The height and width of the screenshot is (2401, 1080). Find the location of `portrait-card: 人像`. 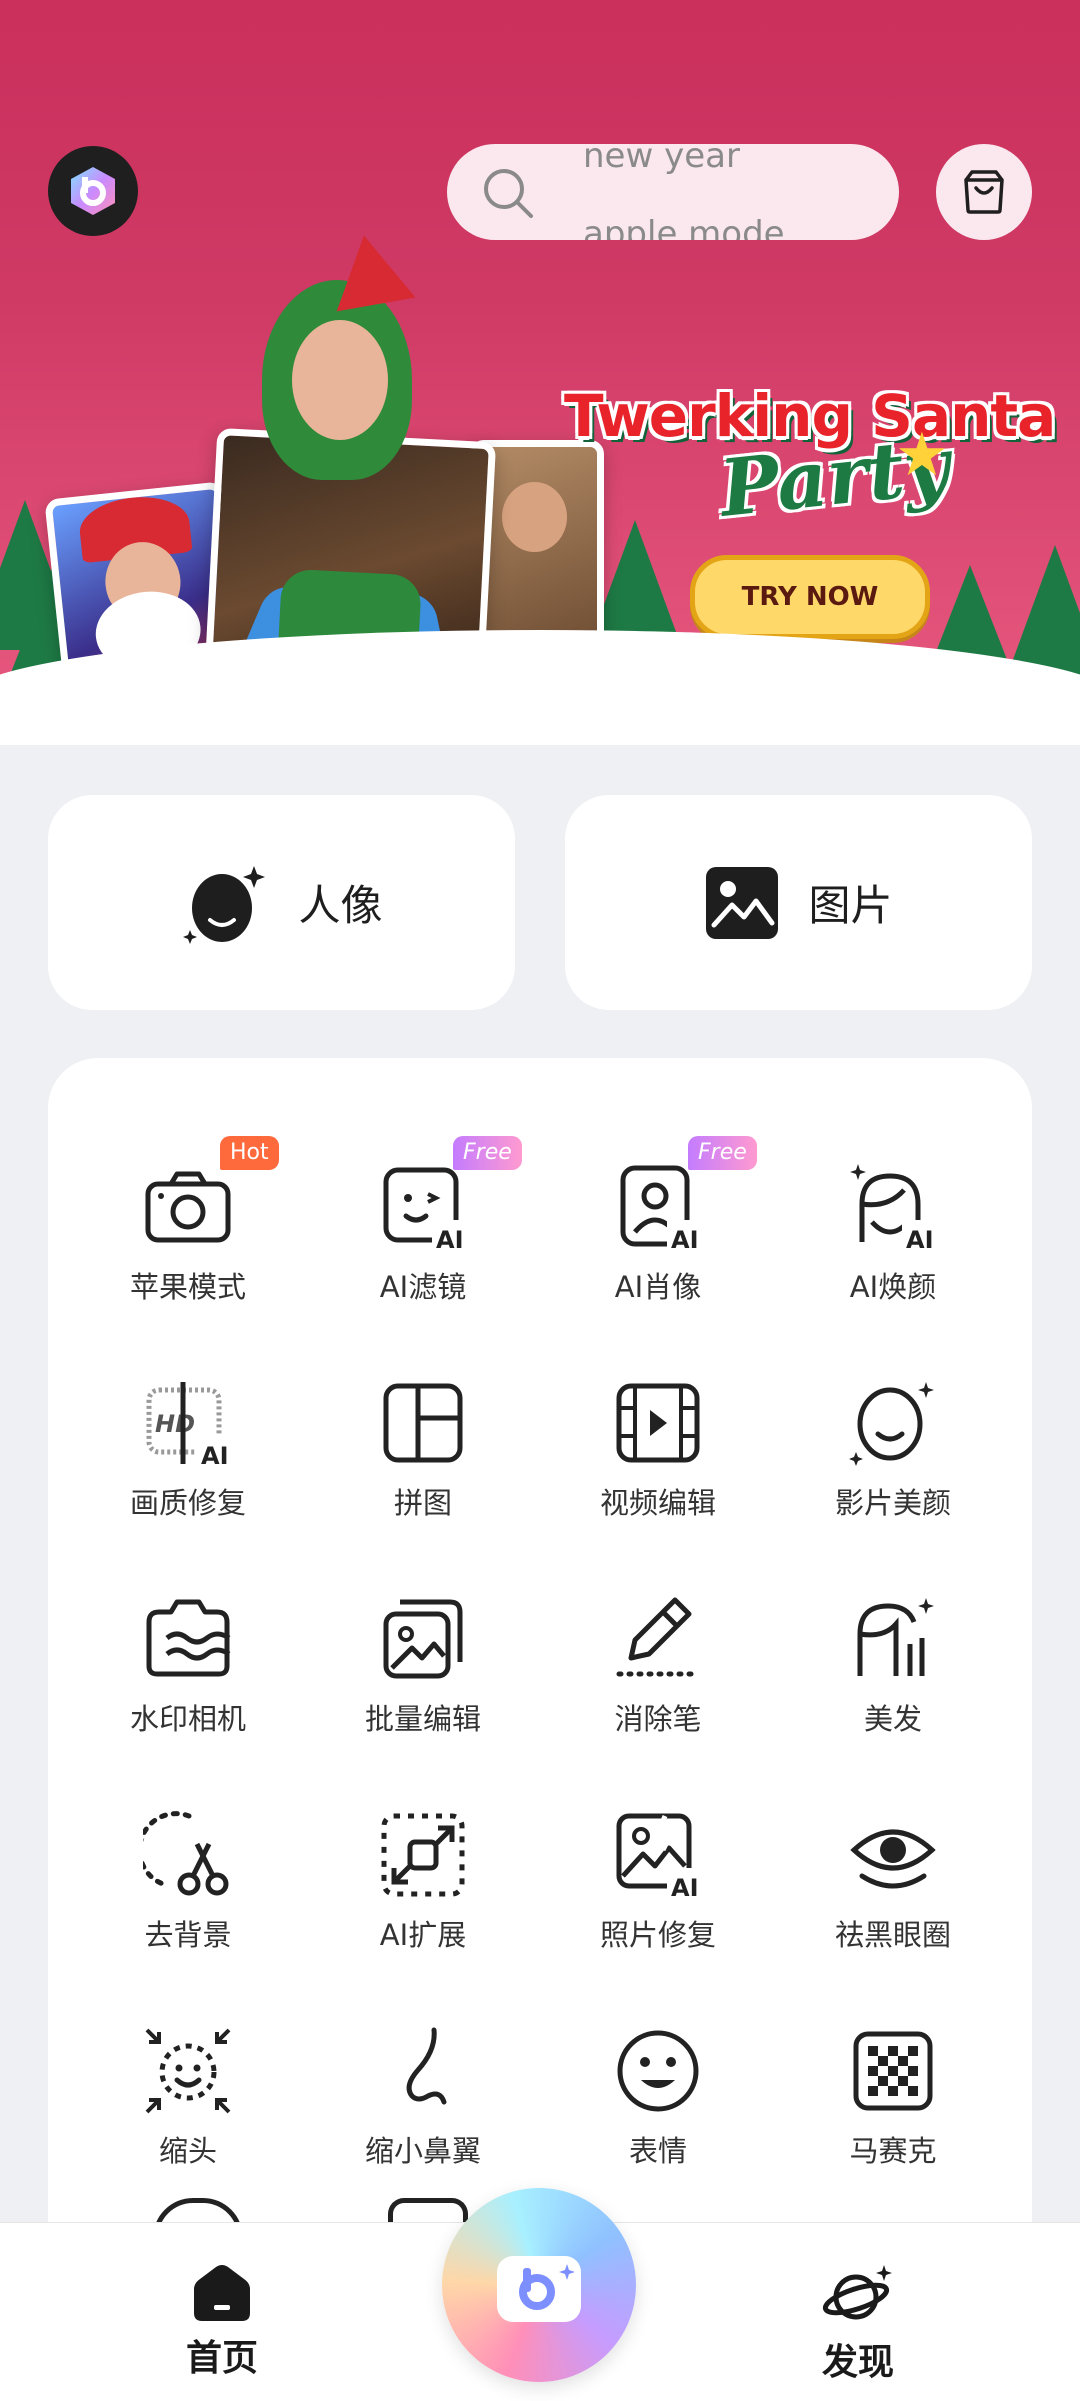

portrait-card: 人像 is located at coordinates (281, 902).